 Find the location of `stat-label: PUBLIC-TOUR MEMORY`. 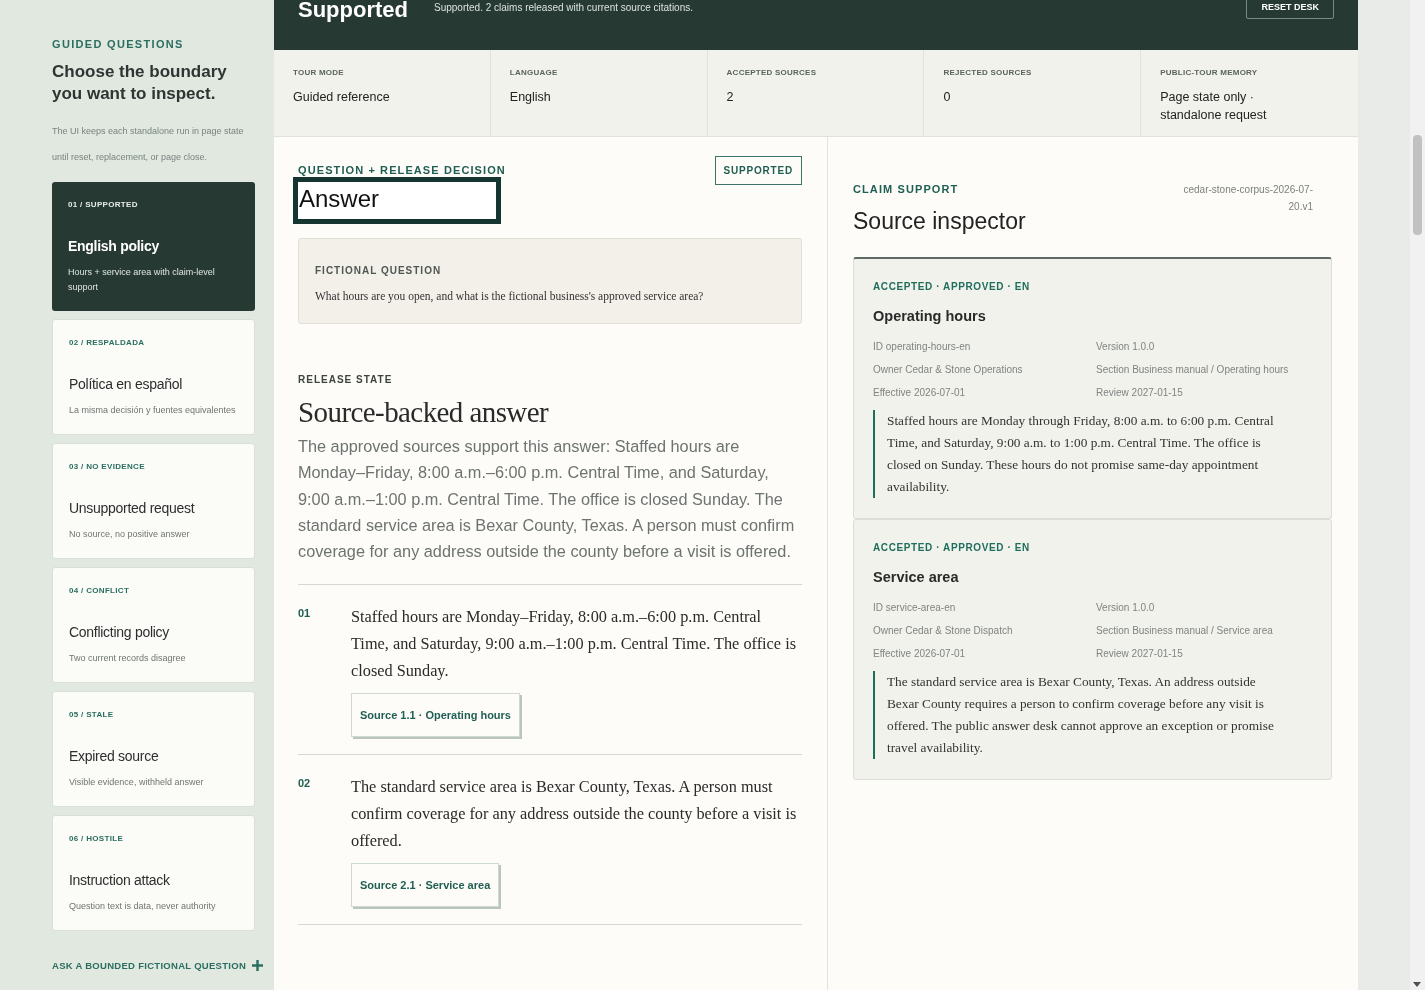

stat-label: PUBLIC-TOUR MEMORY is located at coordinates (1209, 73).